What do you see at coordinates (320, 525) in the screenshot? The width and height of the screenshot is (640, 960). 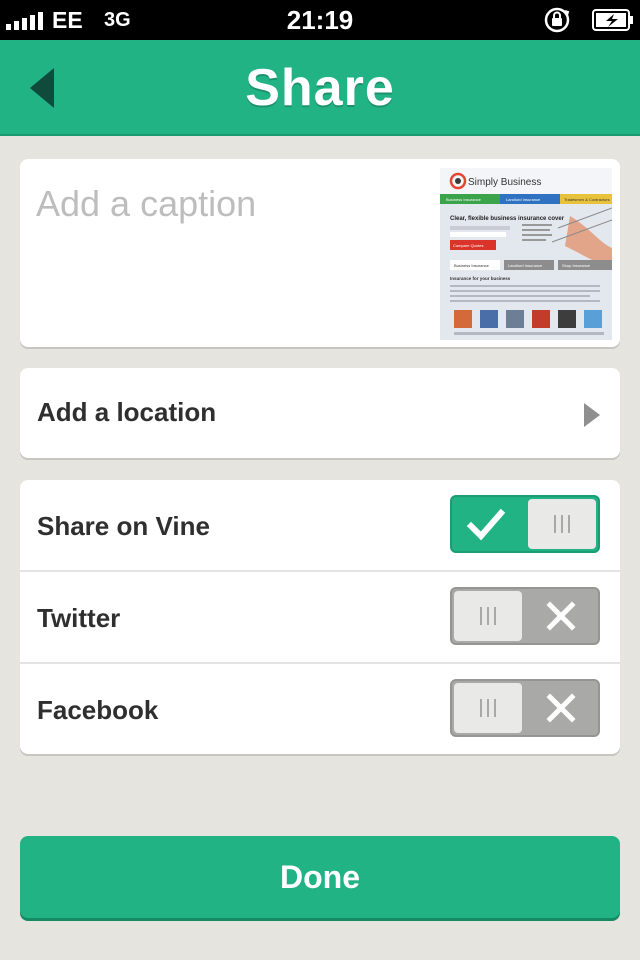 I see `share-on-vine-row: Share on Vine` at bounding box center [320, 525].